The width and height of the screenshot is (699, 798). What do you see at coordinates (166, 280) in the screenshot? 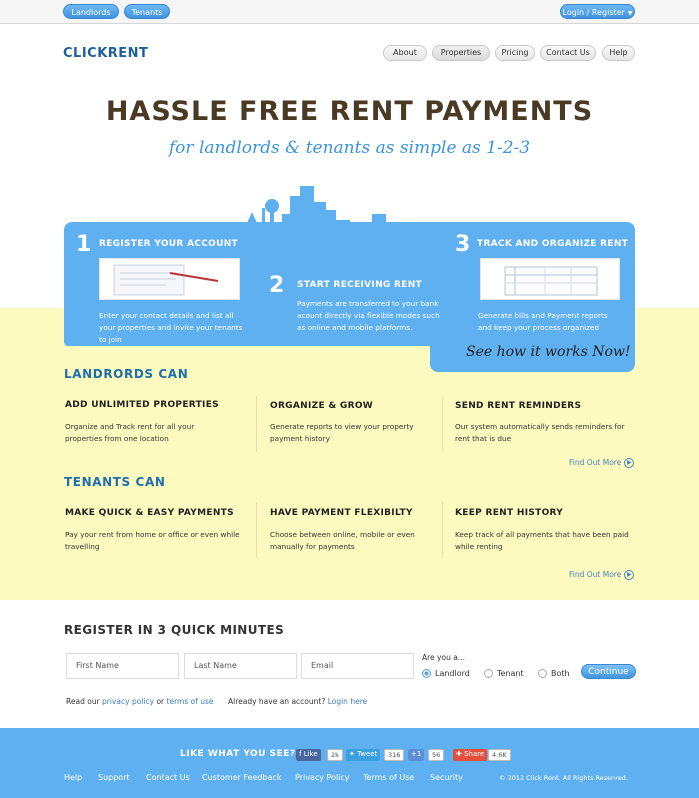
I see `pen-on-form-icon` at bounding box center [166, 280].